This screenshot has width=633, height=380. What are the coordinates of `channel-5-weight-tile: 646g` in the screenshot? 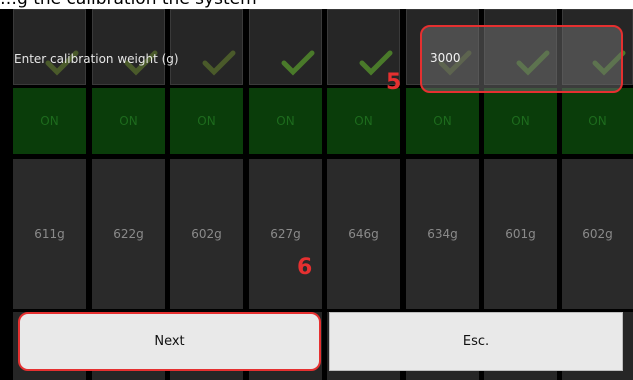 It's located at (363, 234).